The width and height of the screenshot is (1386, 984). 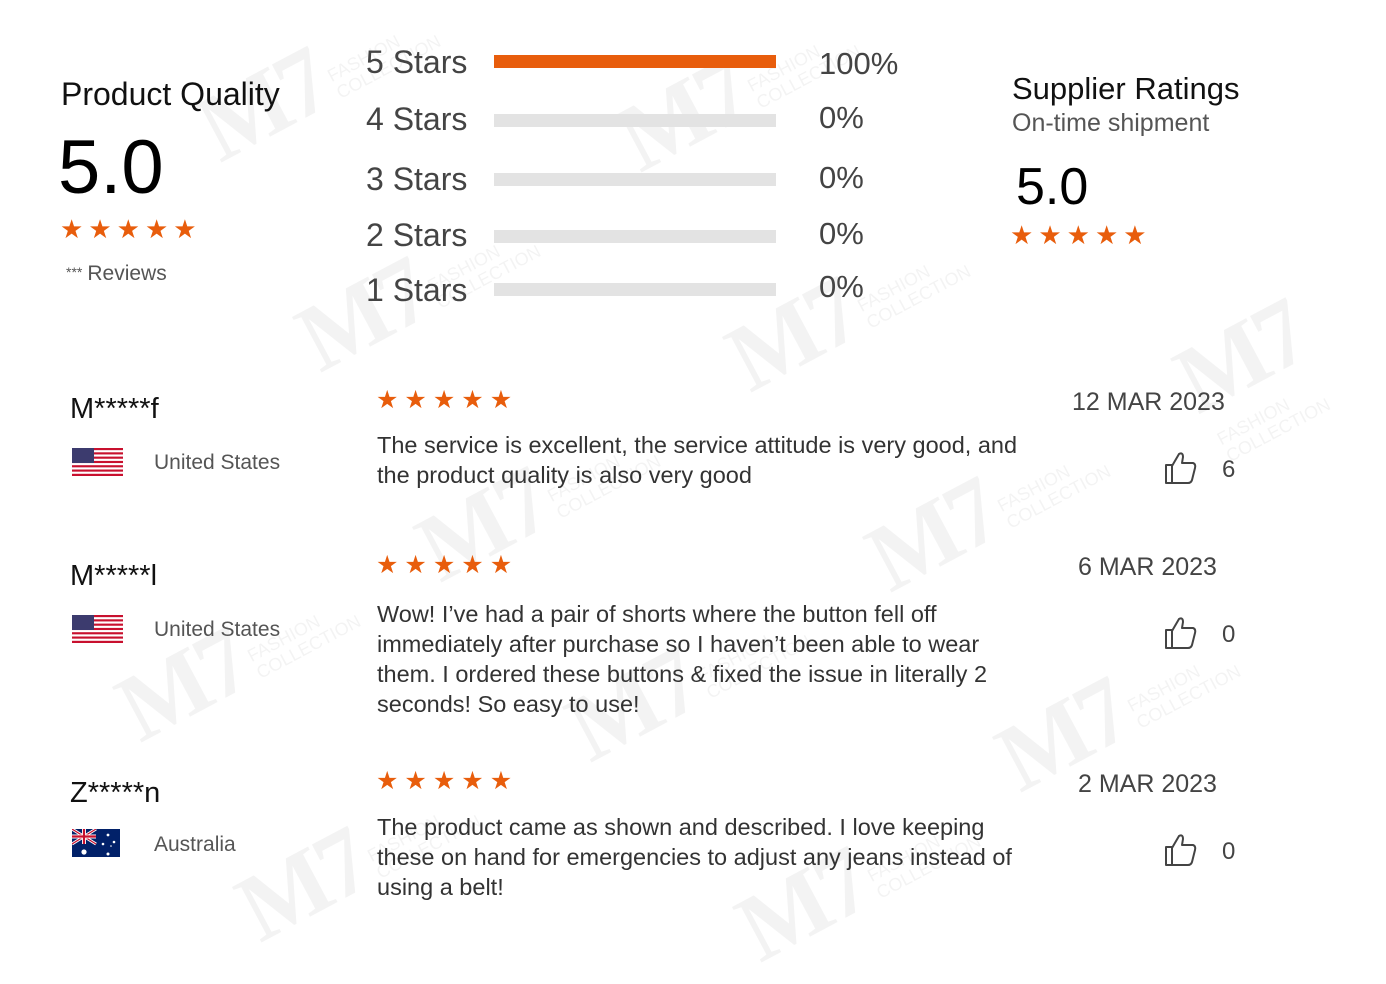 I want to click on distribution-label: 5 Stars, so click(x=417, y=62).